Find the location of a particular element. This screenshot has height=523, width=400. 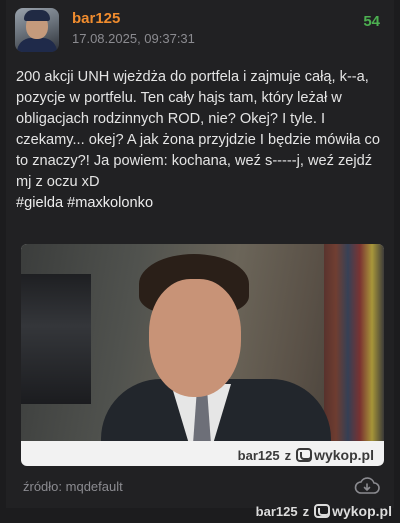

post-header: bar125 17.08.2025, 09:37:31 54 is located at coordinates (200, 30).